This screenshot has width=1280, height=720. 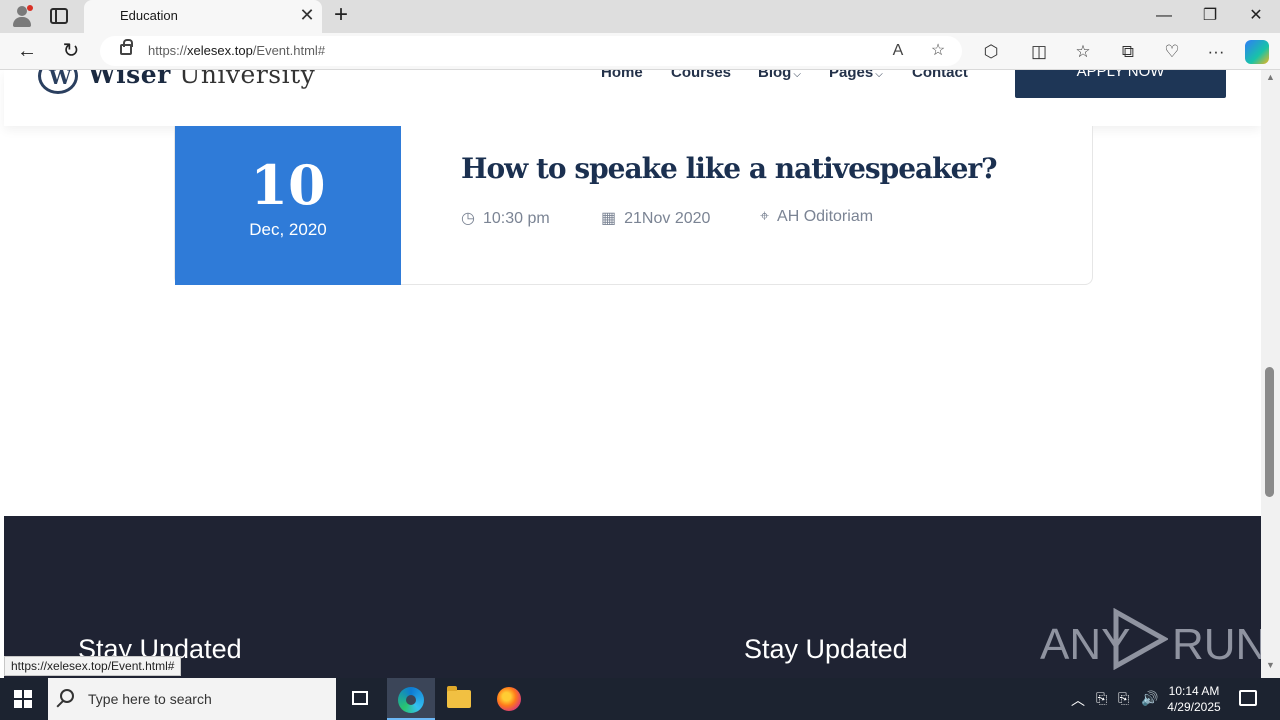 I want to click on event-title: How to speake like a nativespeaker?, so click(x=729, y=168).